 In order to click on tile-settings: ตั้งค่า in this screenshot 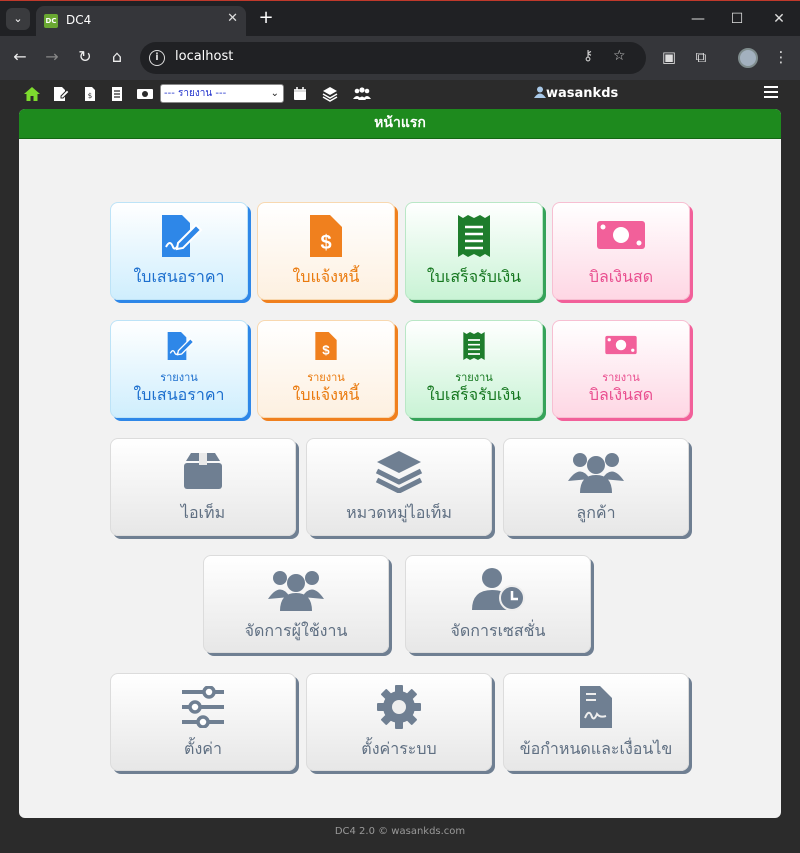, I will do `click(203, 722)`.